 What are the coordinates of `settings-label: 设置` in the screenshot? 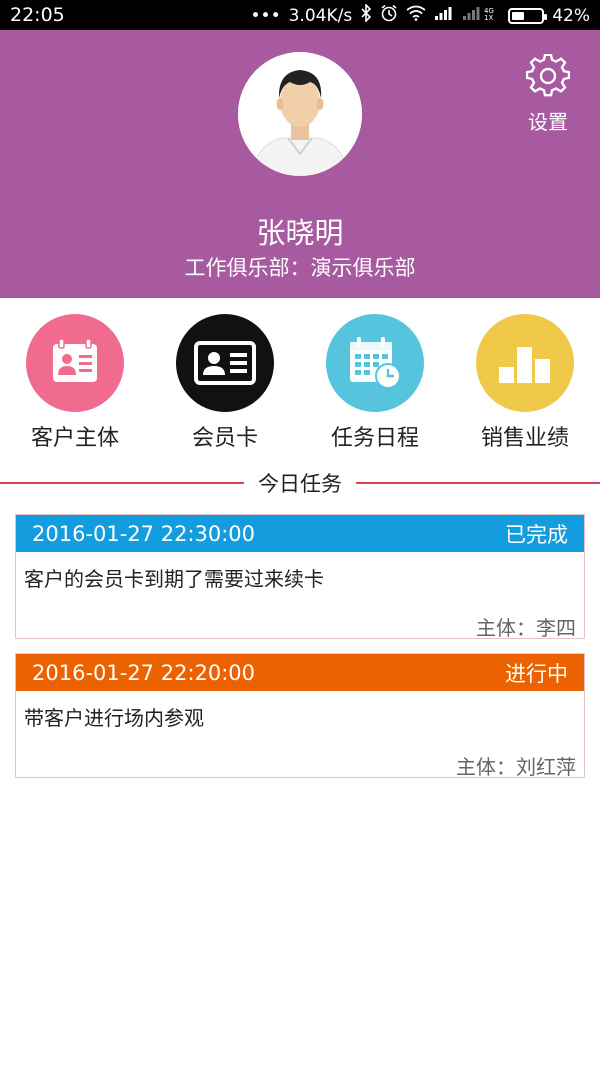 It's located at (548, 122).